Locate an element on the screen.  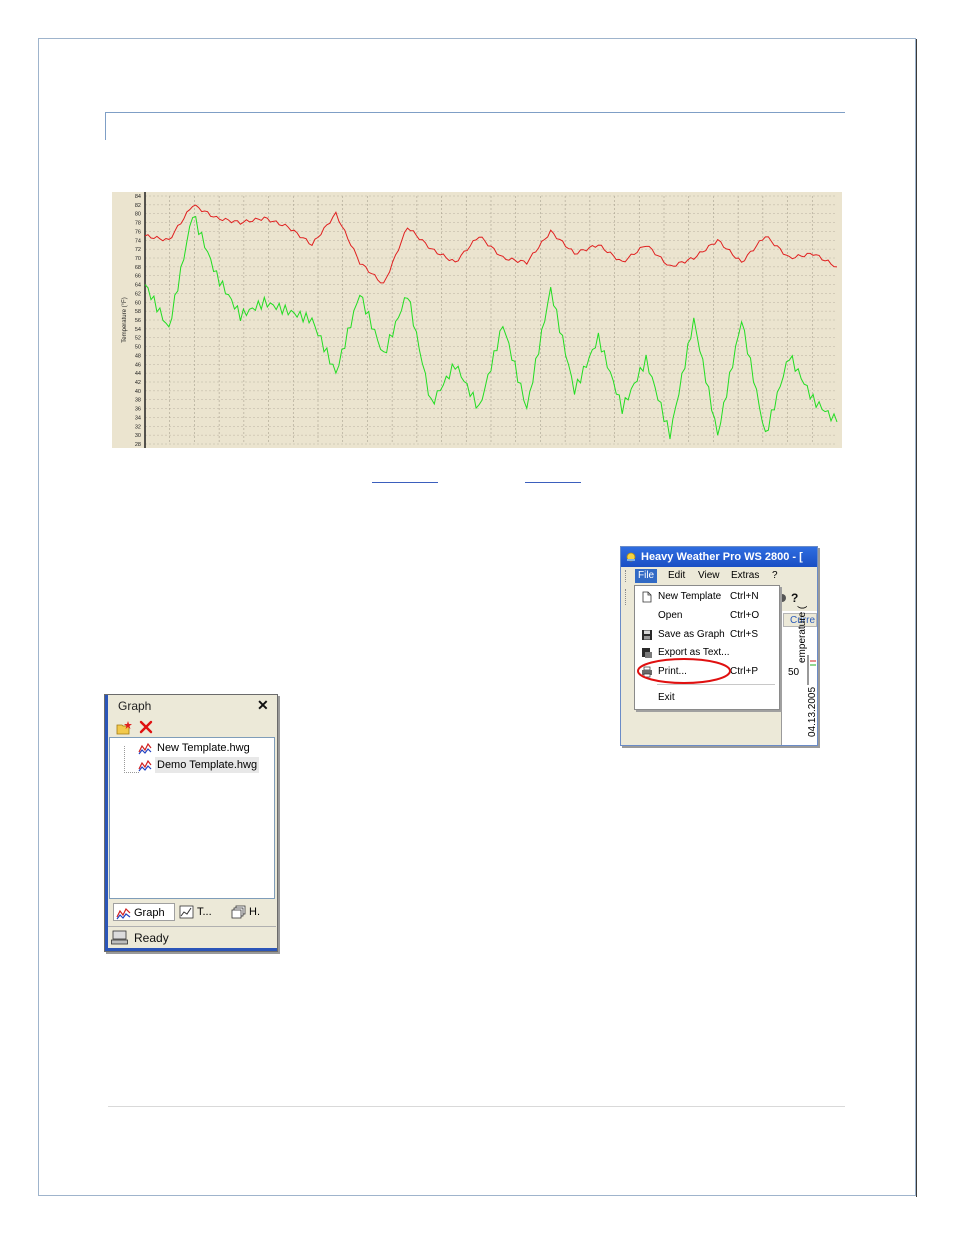
y-tick-label: 40 is located at coordinates (138, 392).